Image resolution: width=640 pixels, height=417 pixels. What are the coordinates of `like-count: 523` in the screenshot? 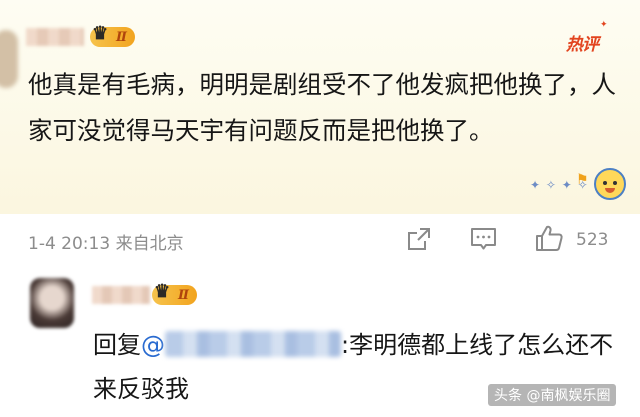 It's located at (592, 240).